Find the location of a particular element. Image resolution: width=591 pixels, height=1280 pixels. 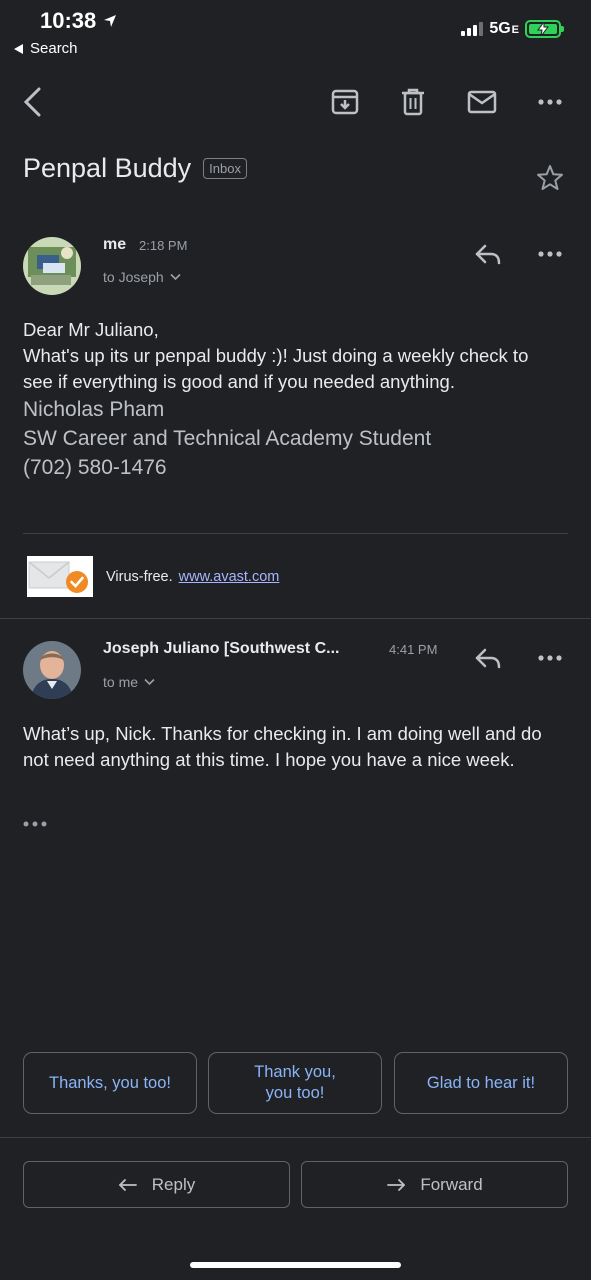

message1-recipient: to Joseph is located at coordinates (133, 277).